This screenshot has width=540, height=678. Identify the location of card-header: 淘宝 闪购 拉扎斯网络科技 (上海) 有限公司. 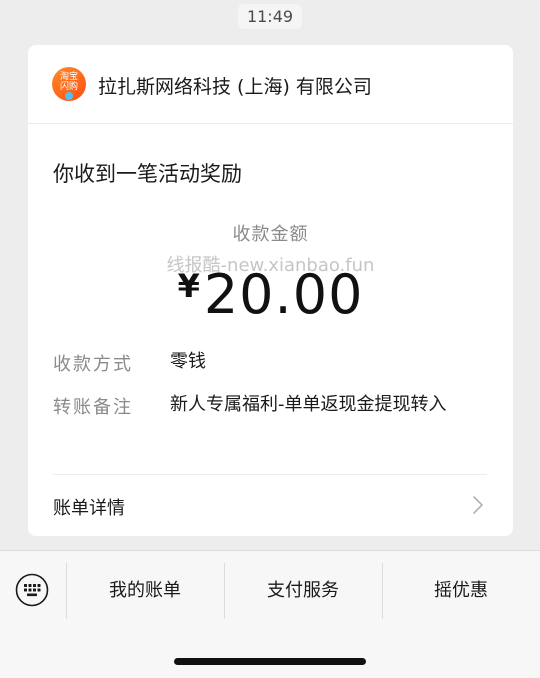
(270, 84).